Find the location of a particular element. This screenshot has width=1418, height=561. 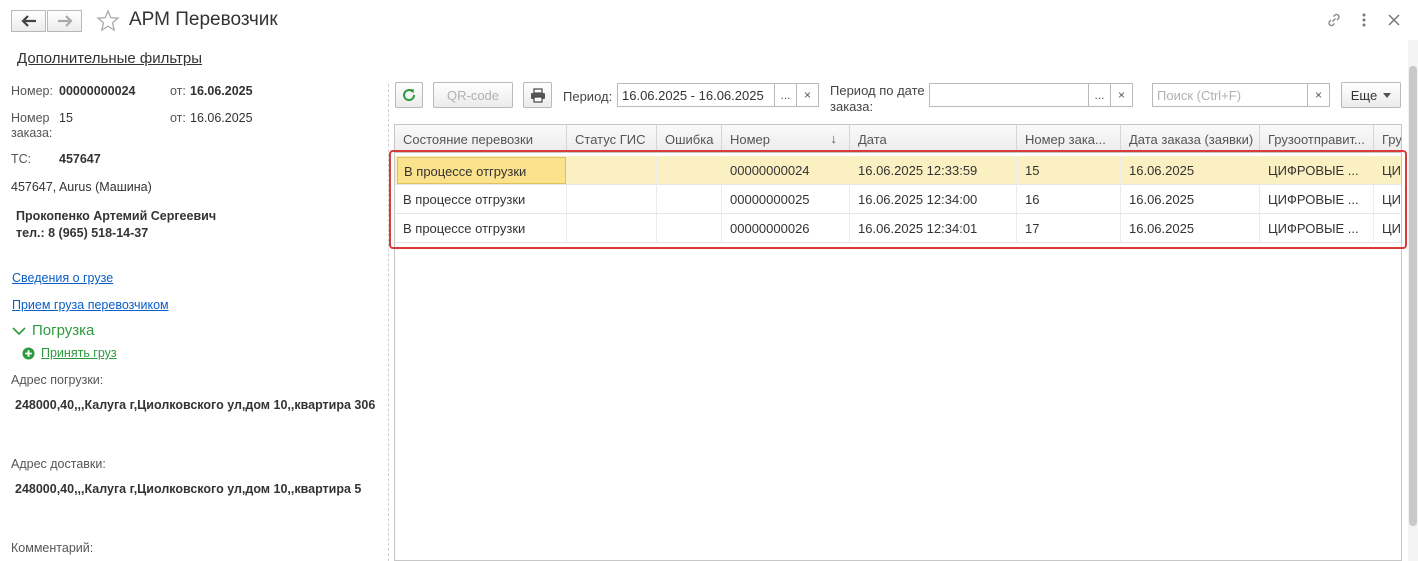

column-header: Дата is located at coordinates (933, 139).